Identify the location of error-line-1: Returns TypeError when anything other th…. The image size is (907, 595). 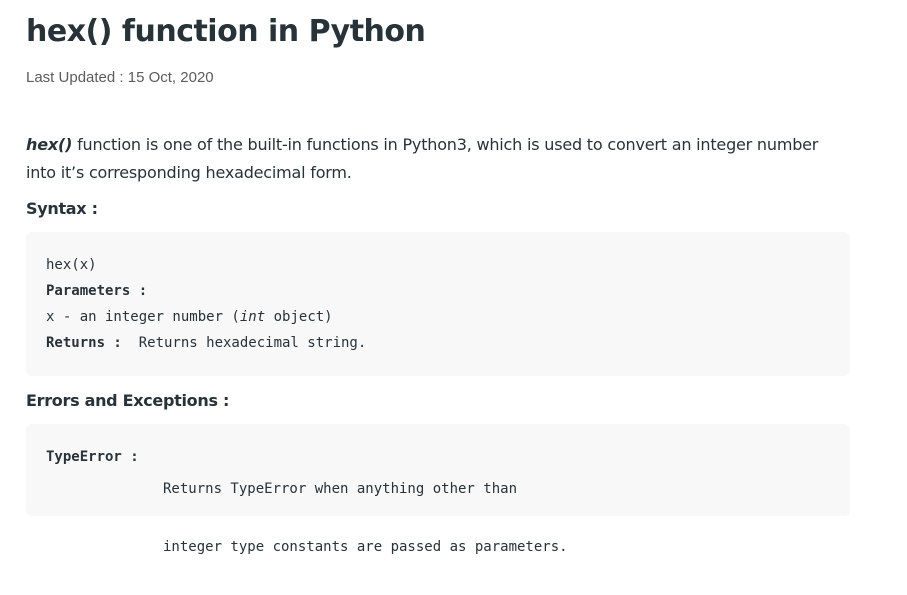
(340, 489).